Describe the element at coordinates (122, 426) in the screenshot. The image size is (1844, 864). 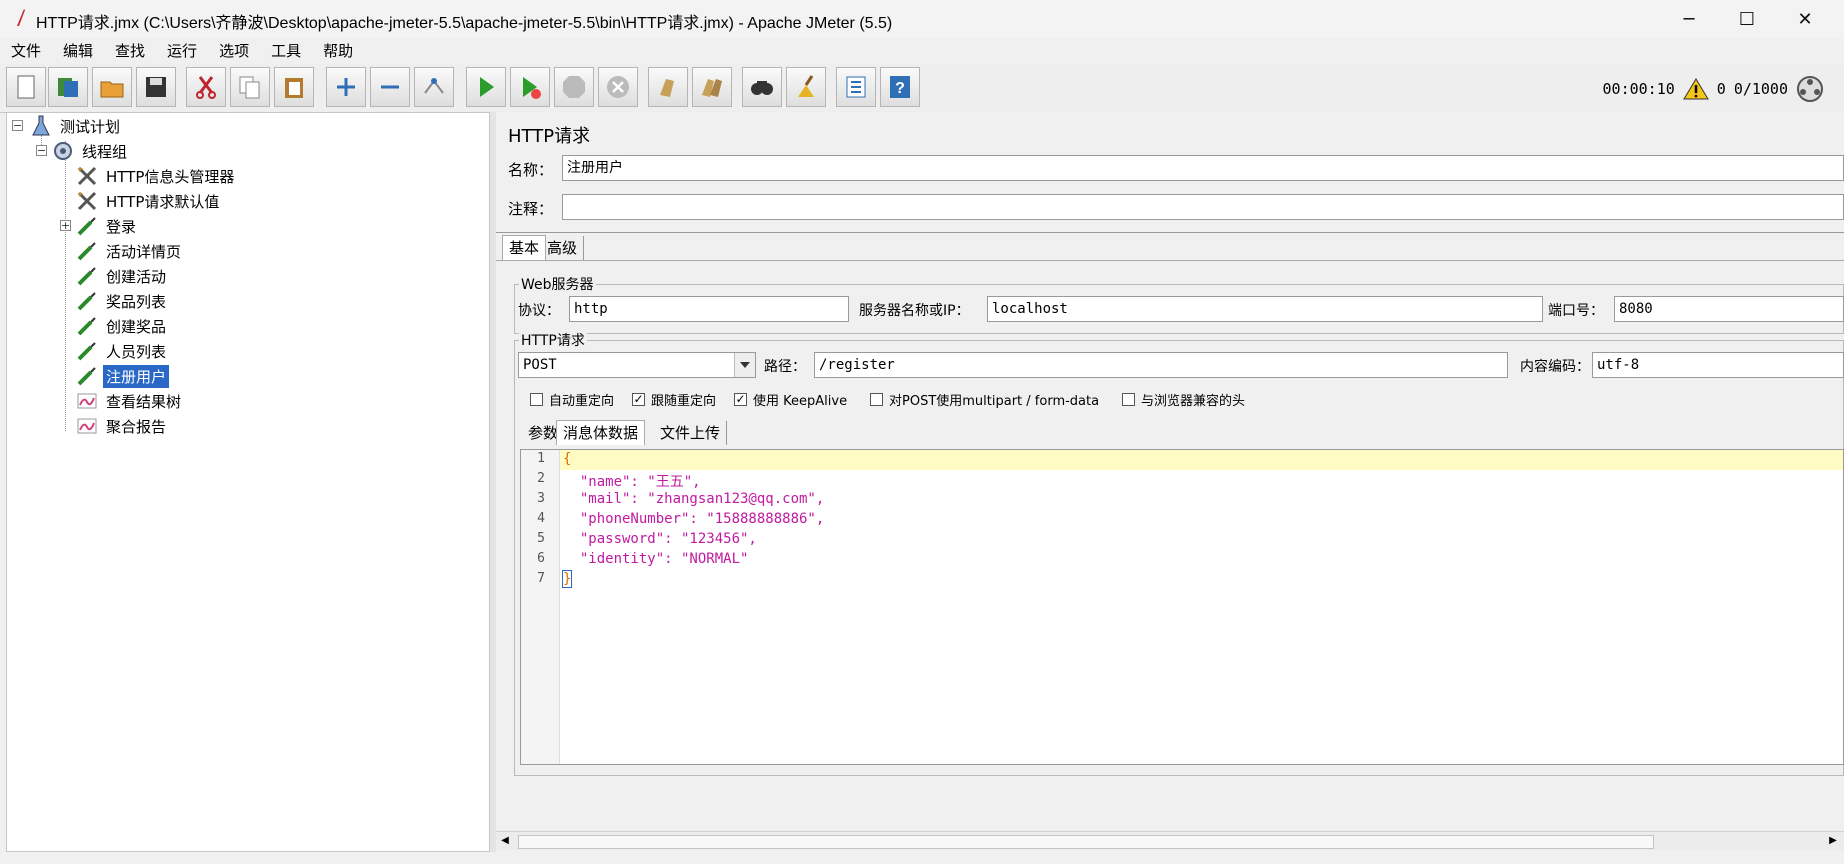
I see `tree-node-aggregate-report: 聚合报告` at that location.